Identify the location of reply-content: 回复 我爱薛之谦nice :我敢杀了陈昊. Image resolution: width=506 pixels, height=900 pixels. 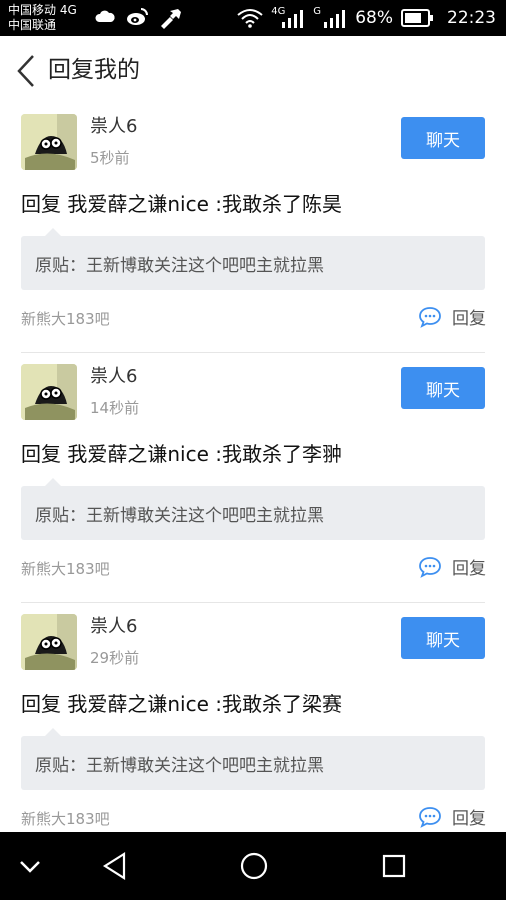
(181, 202).